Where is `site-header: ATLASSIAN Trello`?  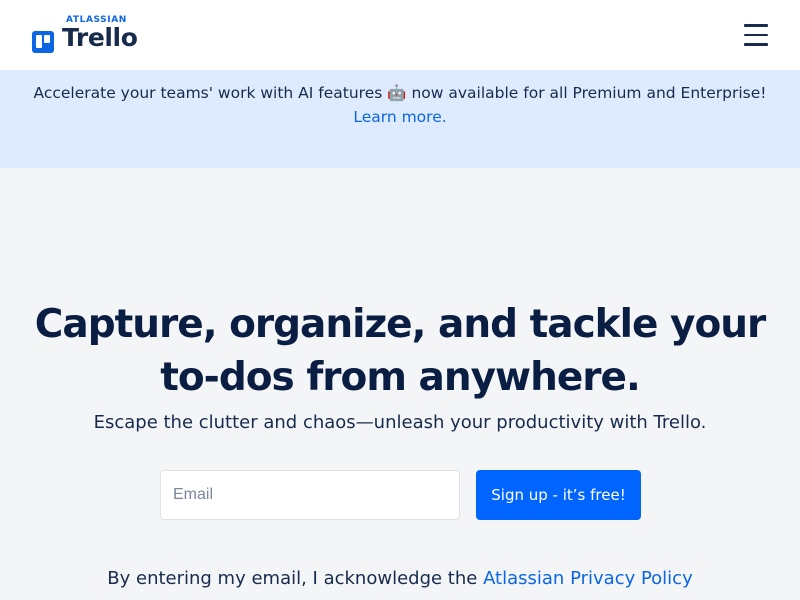
site-header: ATLASSIAN Trello is located at coordinates (400, 35).